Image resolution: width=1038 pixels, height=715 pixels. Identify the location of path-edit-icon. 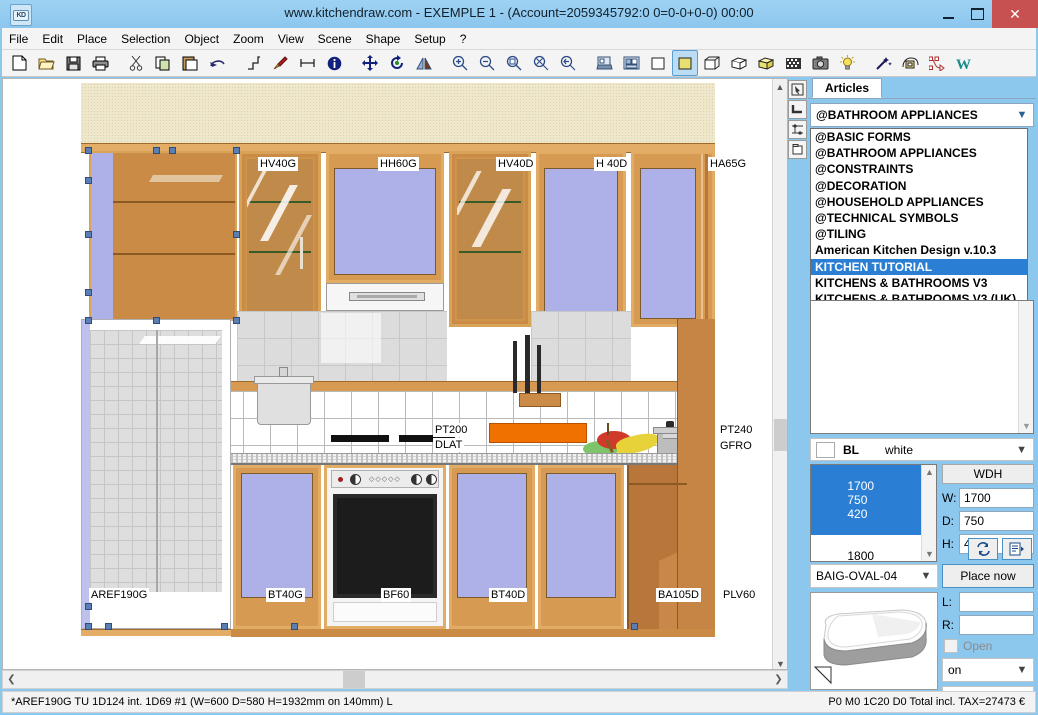
(937, 63).